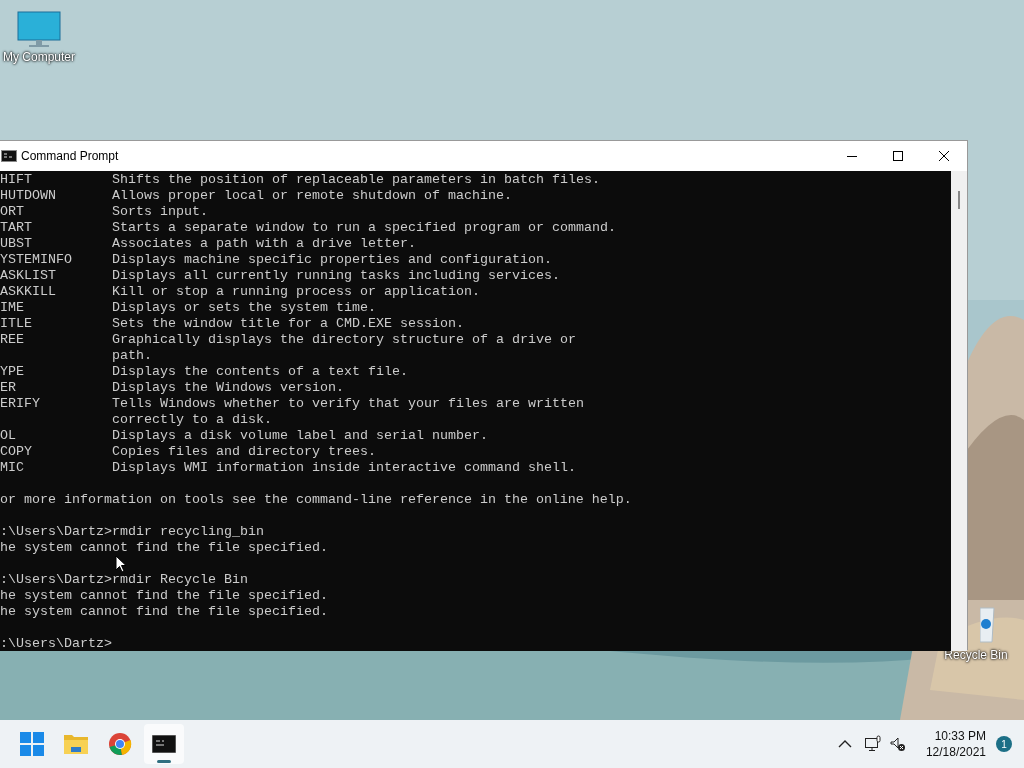  What do you see at coordinates (8, 388) in the screenshot?
I see `command-name: ER` at bounding box center [8, 388].